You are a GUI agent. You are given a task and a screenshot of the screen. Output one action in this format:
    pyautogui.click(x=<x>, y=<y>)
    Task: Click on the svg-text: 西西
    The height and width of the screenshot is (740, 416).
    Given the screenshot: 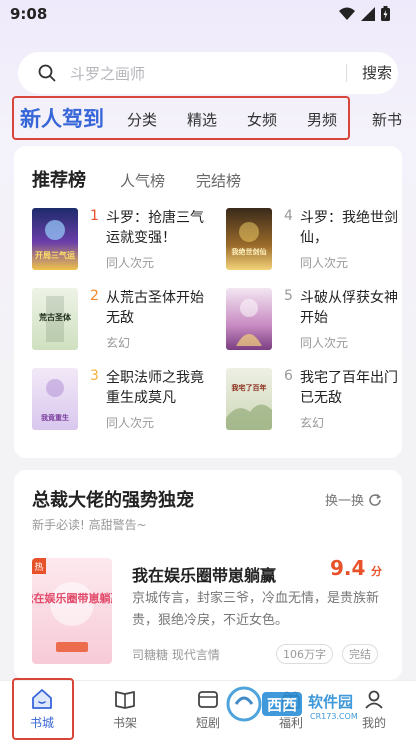 What is the action you would take?
    pyautogui.click(x=282, y=705)
    